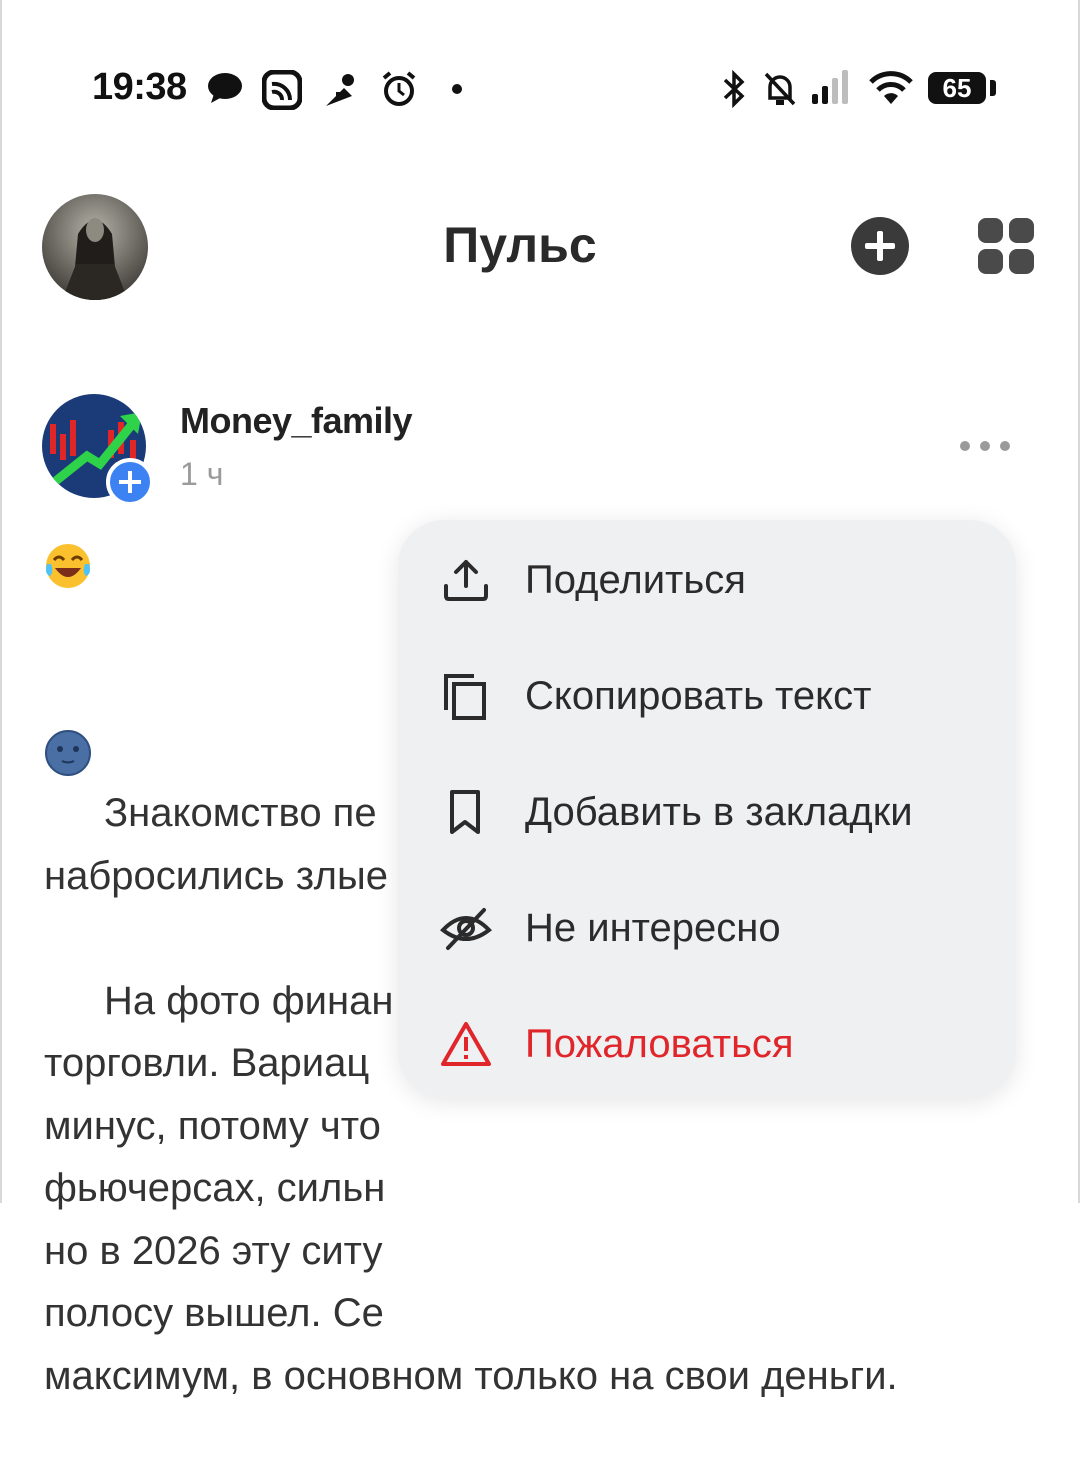 The height and width of the screenshot is (1470, 1080). What do you see at coordinates (465, 697) in the screenshot?
I see `copy-icon` at bounding box center [465, 697].